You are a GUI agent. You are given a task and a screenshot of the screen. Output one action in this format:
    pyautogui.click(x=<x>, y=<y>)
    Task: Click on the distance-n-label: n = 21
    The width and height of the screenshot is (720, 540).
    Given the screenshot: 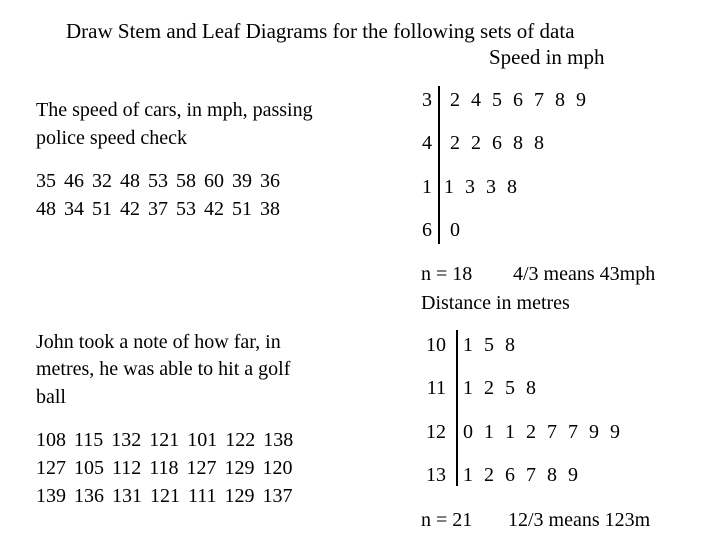 What is the action you would take?
    pyautogui.click(x=447, y=520)
    